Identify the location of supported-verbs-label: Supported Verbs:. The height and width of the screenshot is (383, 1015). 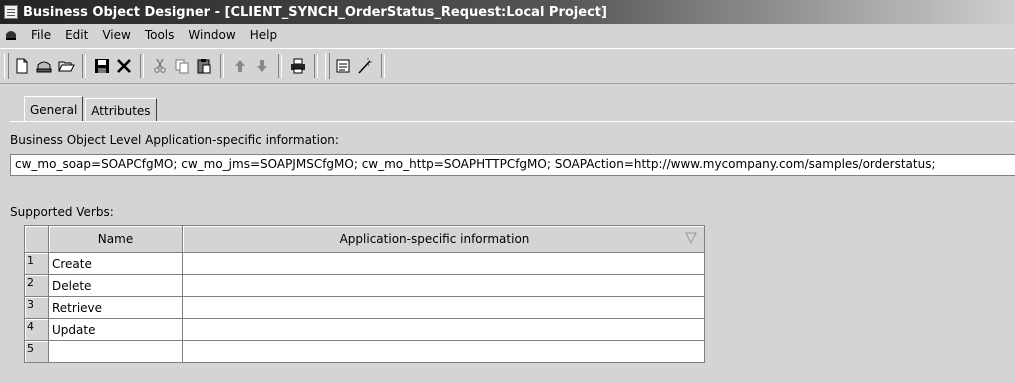
(62, 212).